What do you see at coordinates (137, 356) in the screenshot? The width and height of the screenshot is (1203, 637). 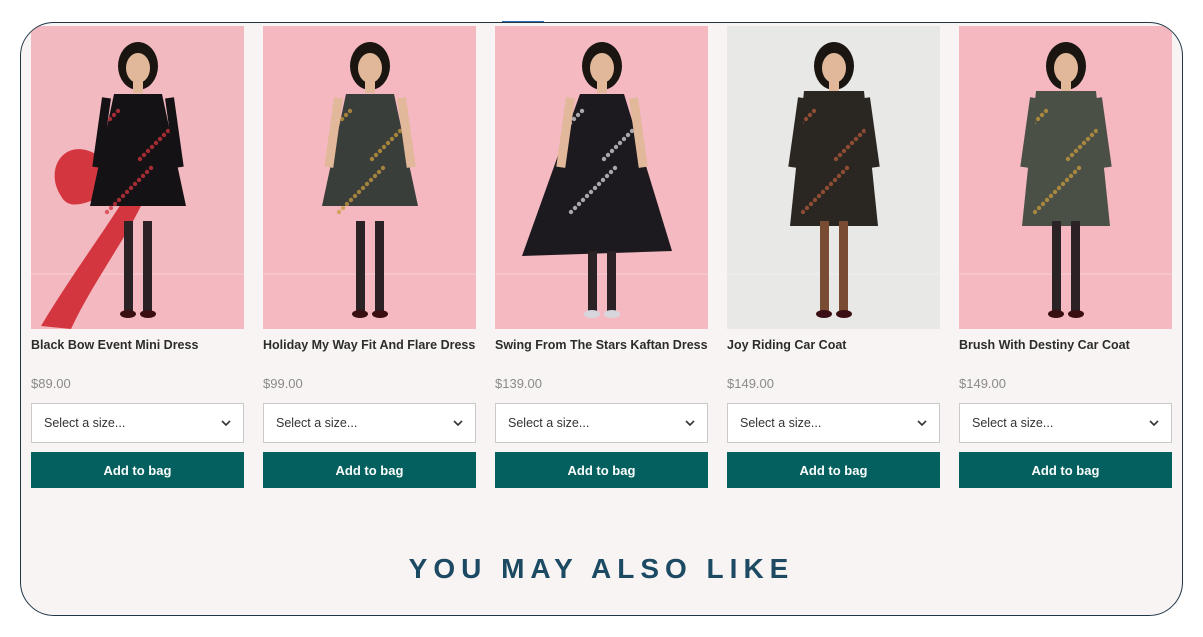 I see `product-title: Black Bow Event Mini Dress` at bounding box center [137, 356].